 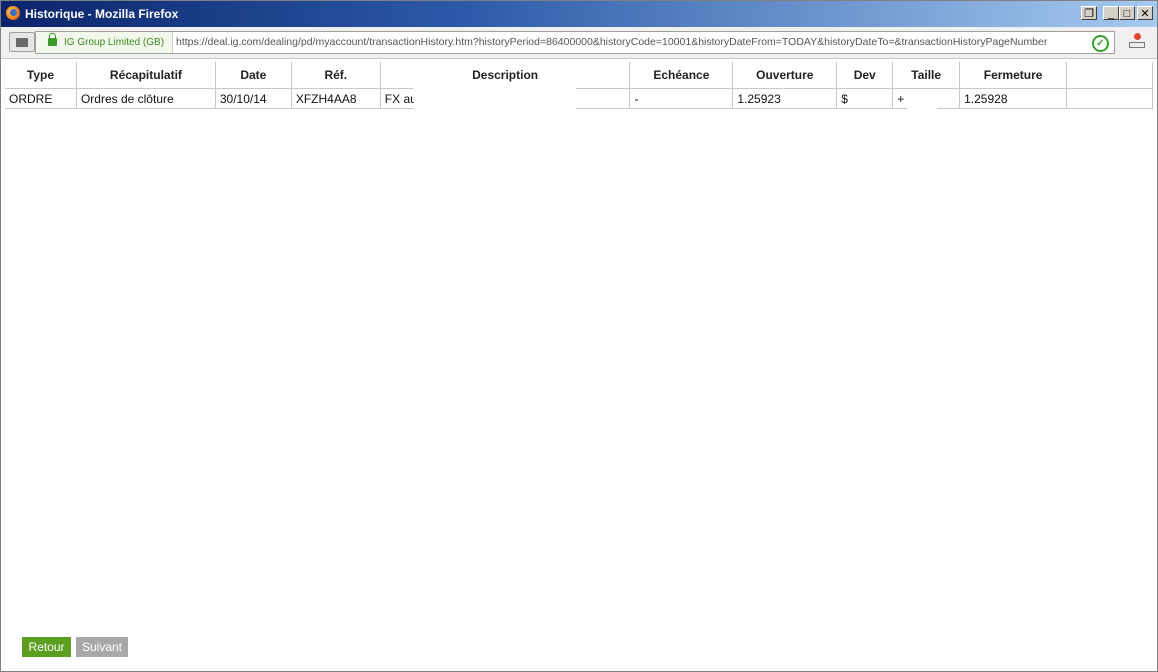 What do you see at coordinates (146, 75) in the screenshot?
I see `column-header-summary: Récapitulatif` at bounding box center [146, 75].